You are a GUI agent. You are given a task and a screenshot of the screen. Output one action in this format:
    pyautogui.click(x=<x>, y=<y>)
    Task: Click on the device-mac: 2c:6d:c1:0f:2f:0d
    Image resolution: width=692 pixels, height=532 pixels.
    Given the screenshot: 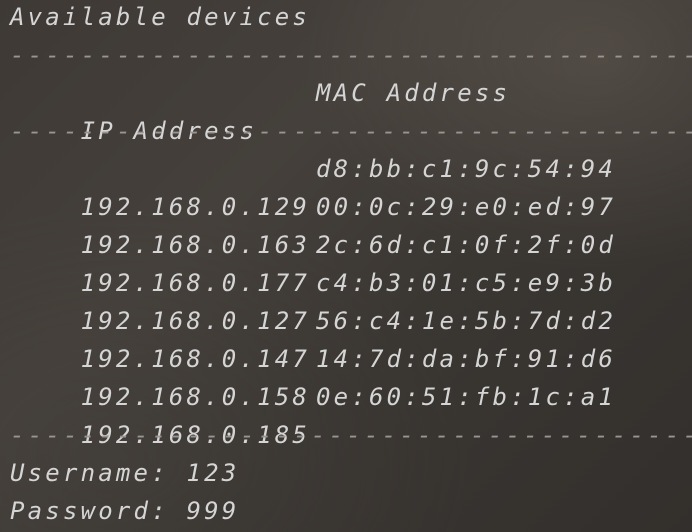 What is the action you would take?
    pyautogui.click(x=466, y=245)
    